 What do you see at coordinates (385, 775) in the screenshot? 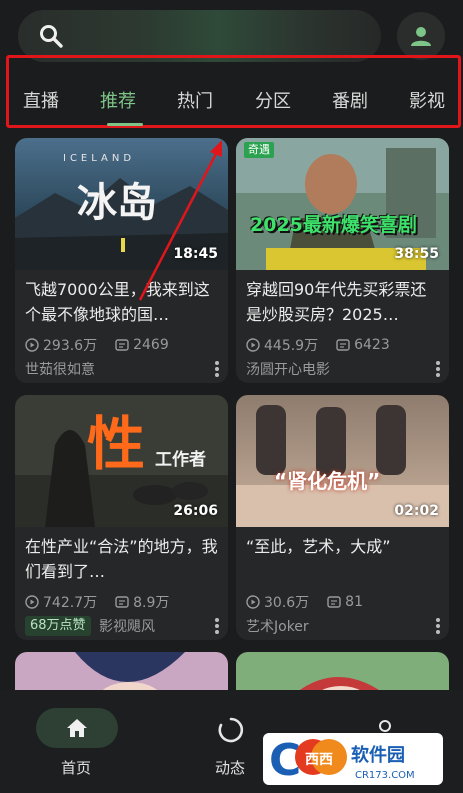
I see `watermark-url: CR173.COM` at bounding box center [385, 775].